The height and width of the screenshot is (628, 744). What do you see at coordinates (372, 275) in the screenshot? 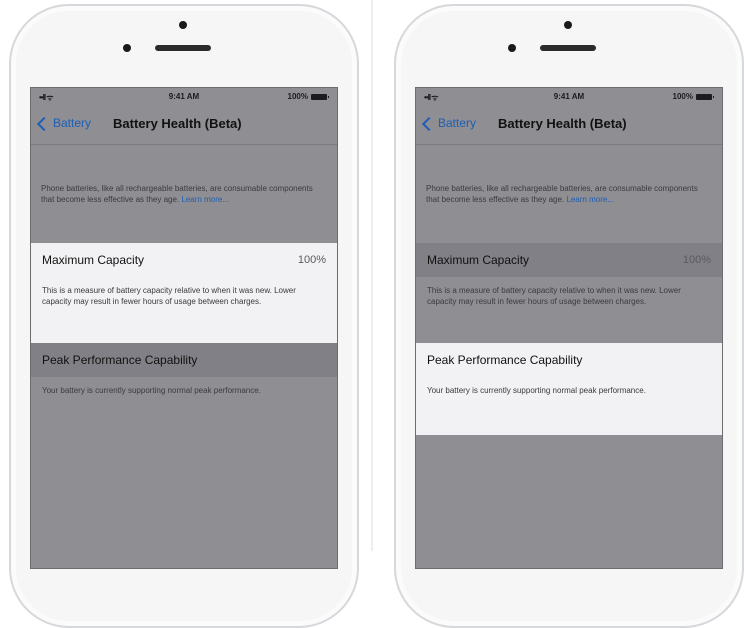
I see `image-divider` at bounding box center [372, 275].